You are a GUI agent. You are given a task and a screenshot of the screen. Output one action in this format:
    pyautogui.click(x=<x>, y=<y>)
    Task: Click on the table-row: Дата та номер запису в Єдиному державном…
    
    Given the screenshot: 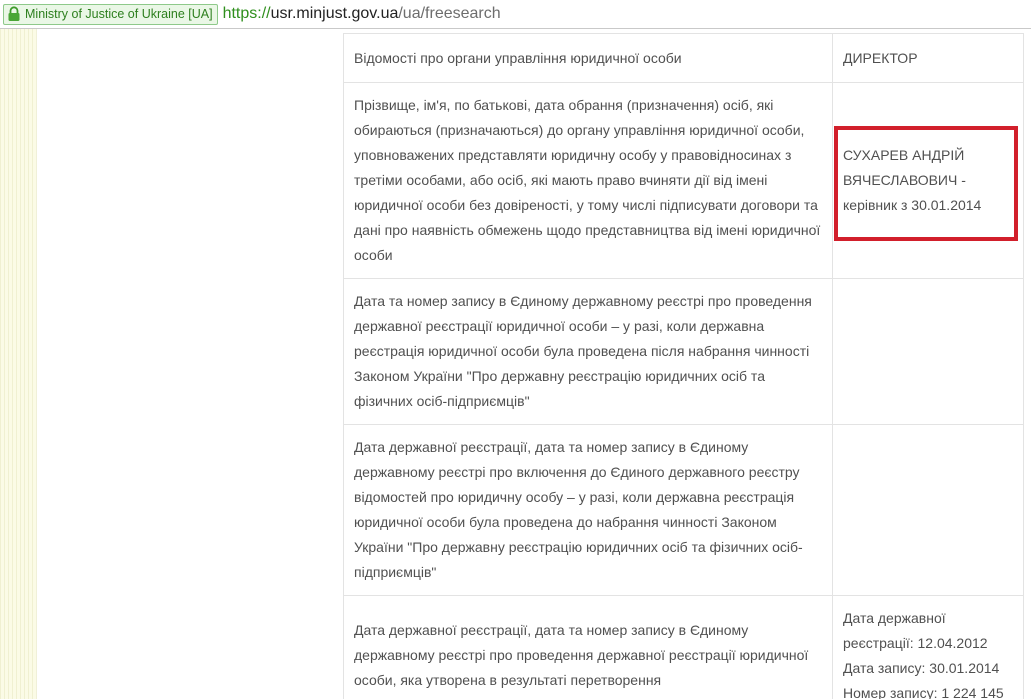 What is the action you would take?
    pyautogui.click(x=683, y=351)
    